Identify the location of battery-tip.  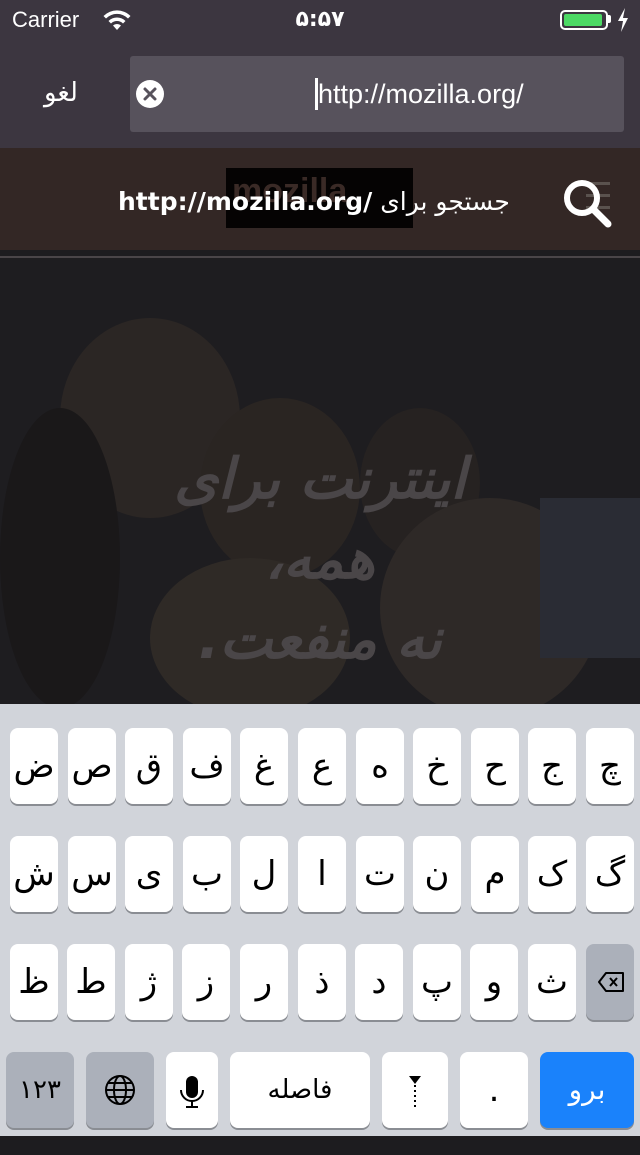
(609, 19).